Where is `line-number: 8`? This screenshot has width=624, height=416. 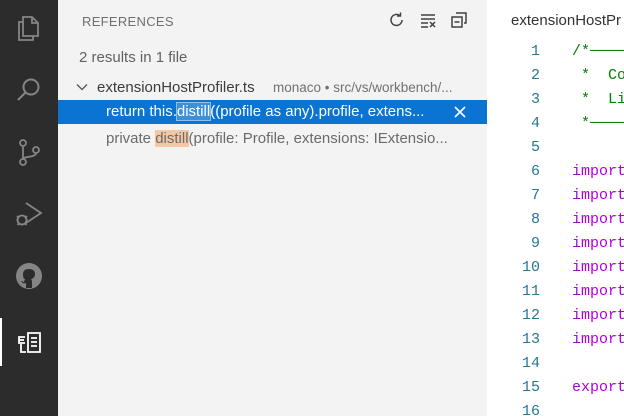 line-number: 8 is located at coordinates (535, 219).